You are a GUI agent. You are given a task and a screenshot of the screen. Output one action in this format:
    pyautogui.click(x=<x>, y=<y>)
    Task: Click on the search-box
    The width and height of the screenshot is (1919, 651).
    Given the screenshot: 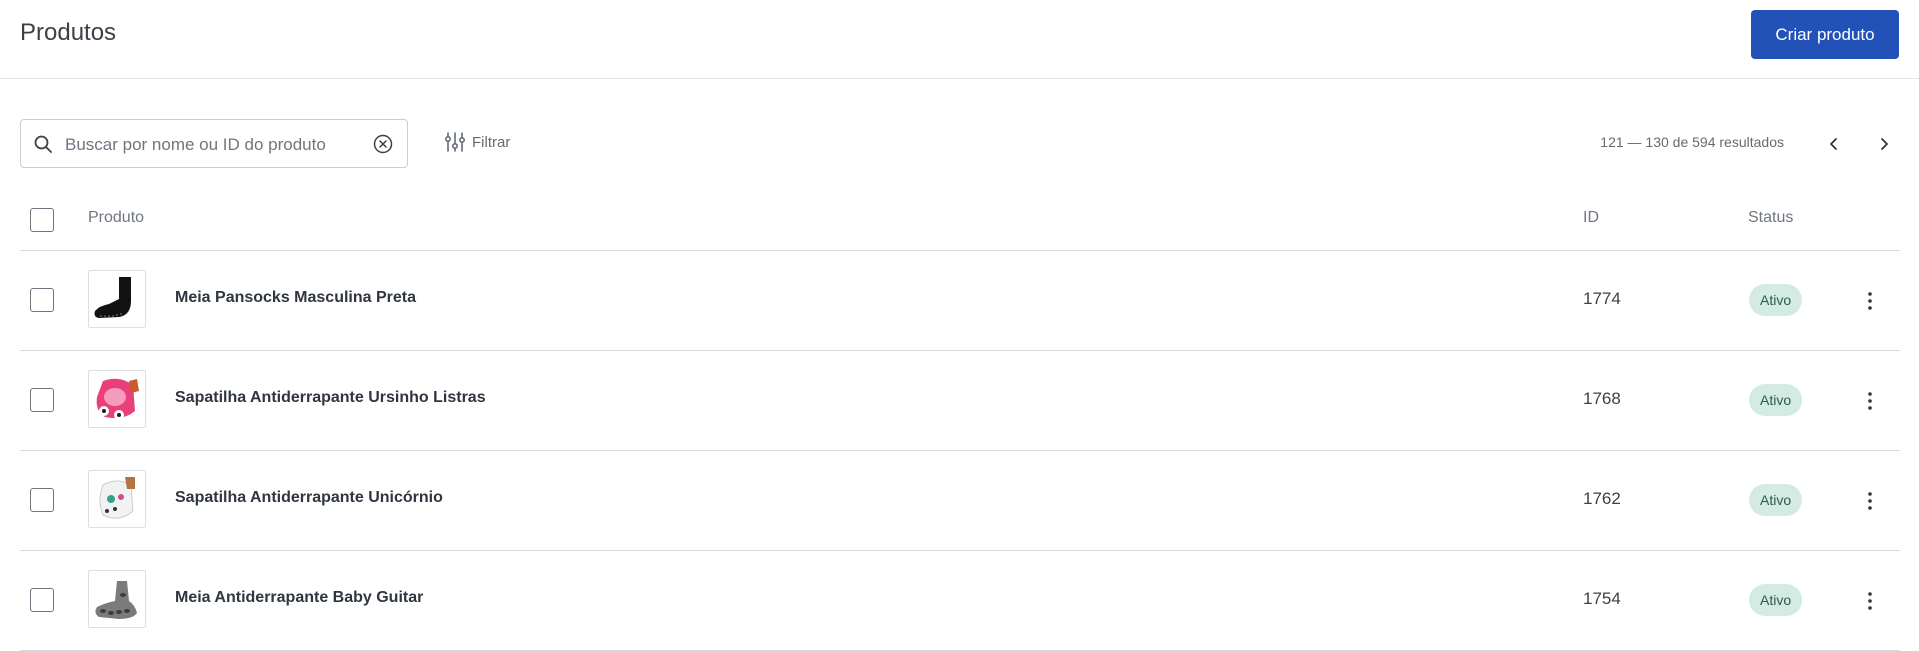 What is the action you would take?
    pyautogui.click(x=214, y=143)
    